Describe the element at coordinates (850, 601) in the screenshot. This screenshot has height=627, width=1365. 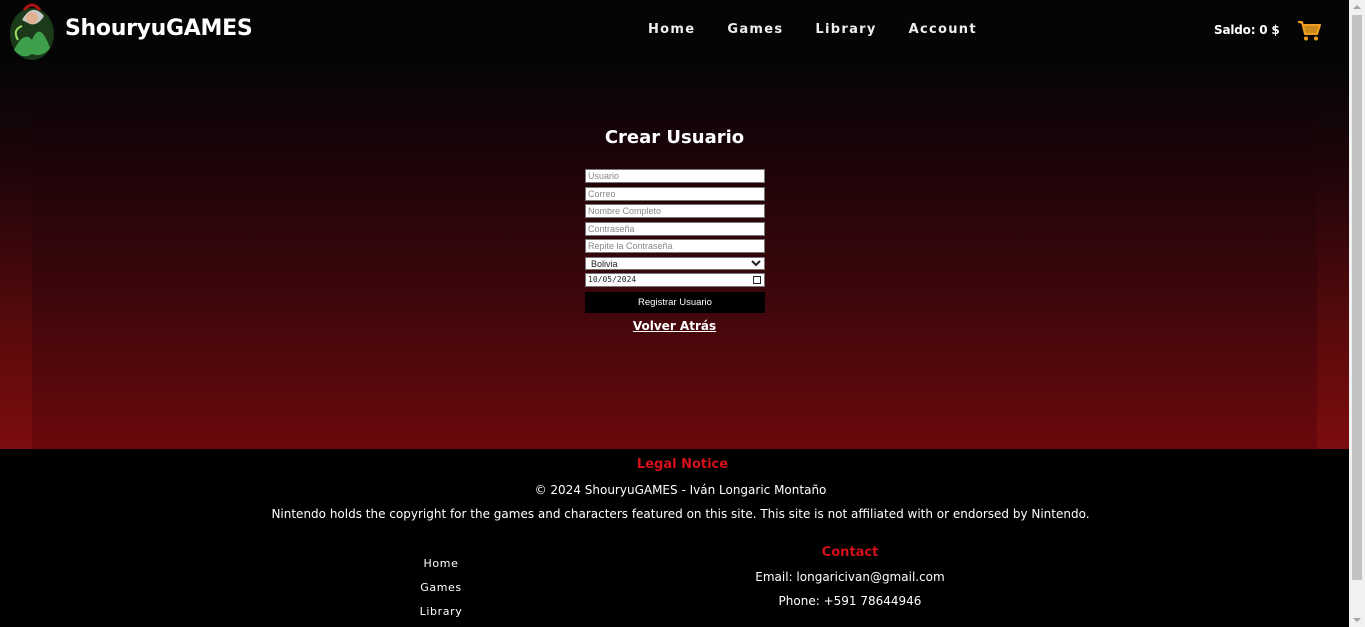
I see `contact-phone: Phone: +591 78644946` at that location.